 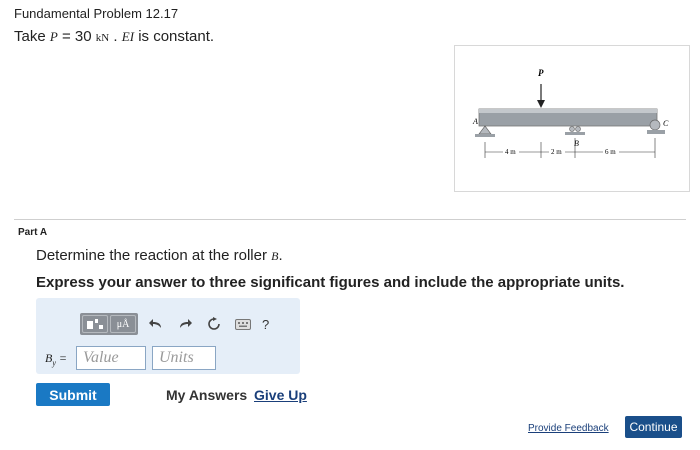 I want to click on pin-support-a, so click(x=485, y=130).